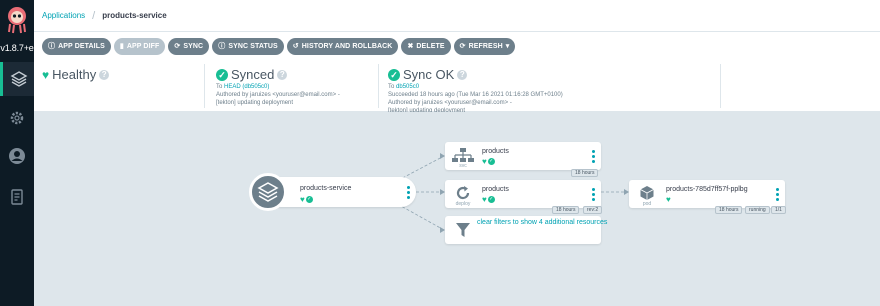  I want to click on app-diff-label: APP DIFF, so click(143, 46).